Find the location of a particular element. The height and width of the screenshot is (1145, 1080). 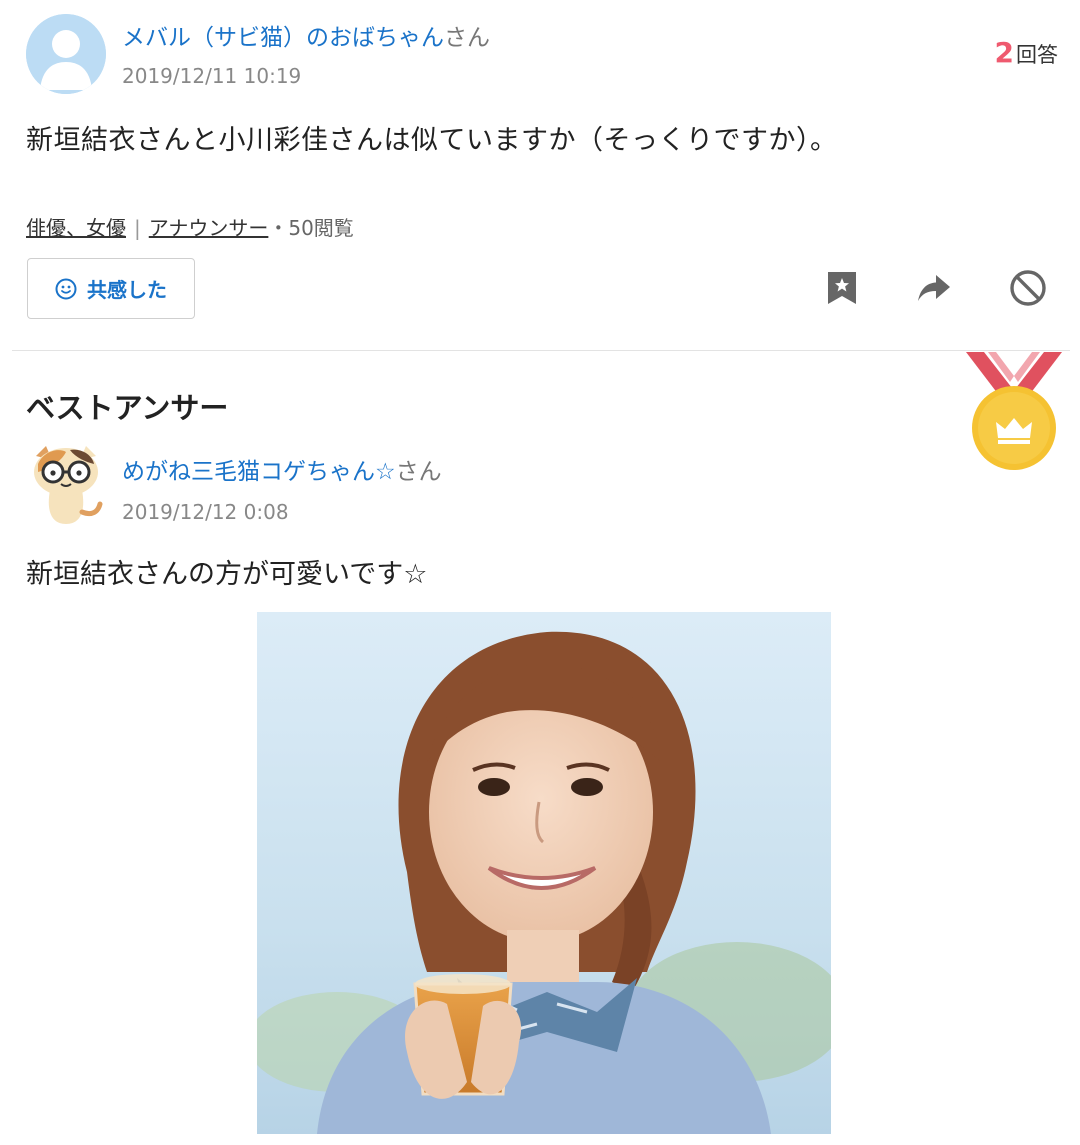

best-answer-title: ベストアンサー is located at coordinates (127, 408).